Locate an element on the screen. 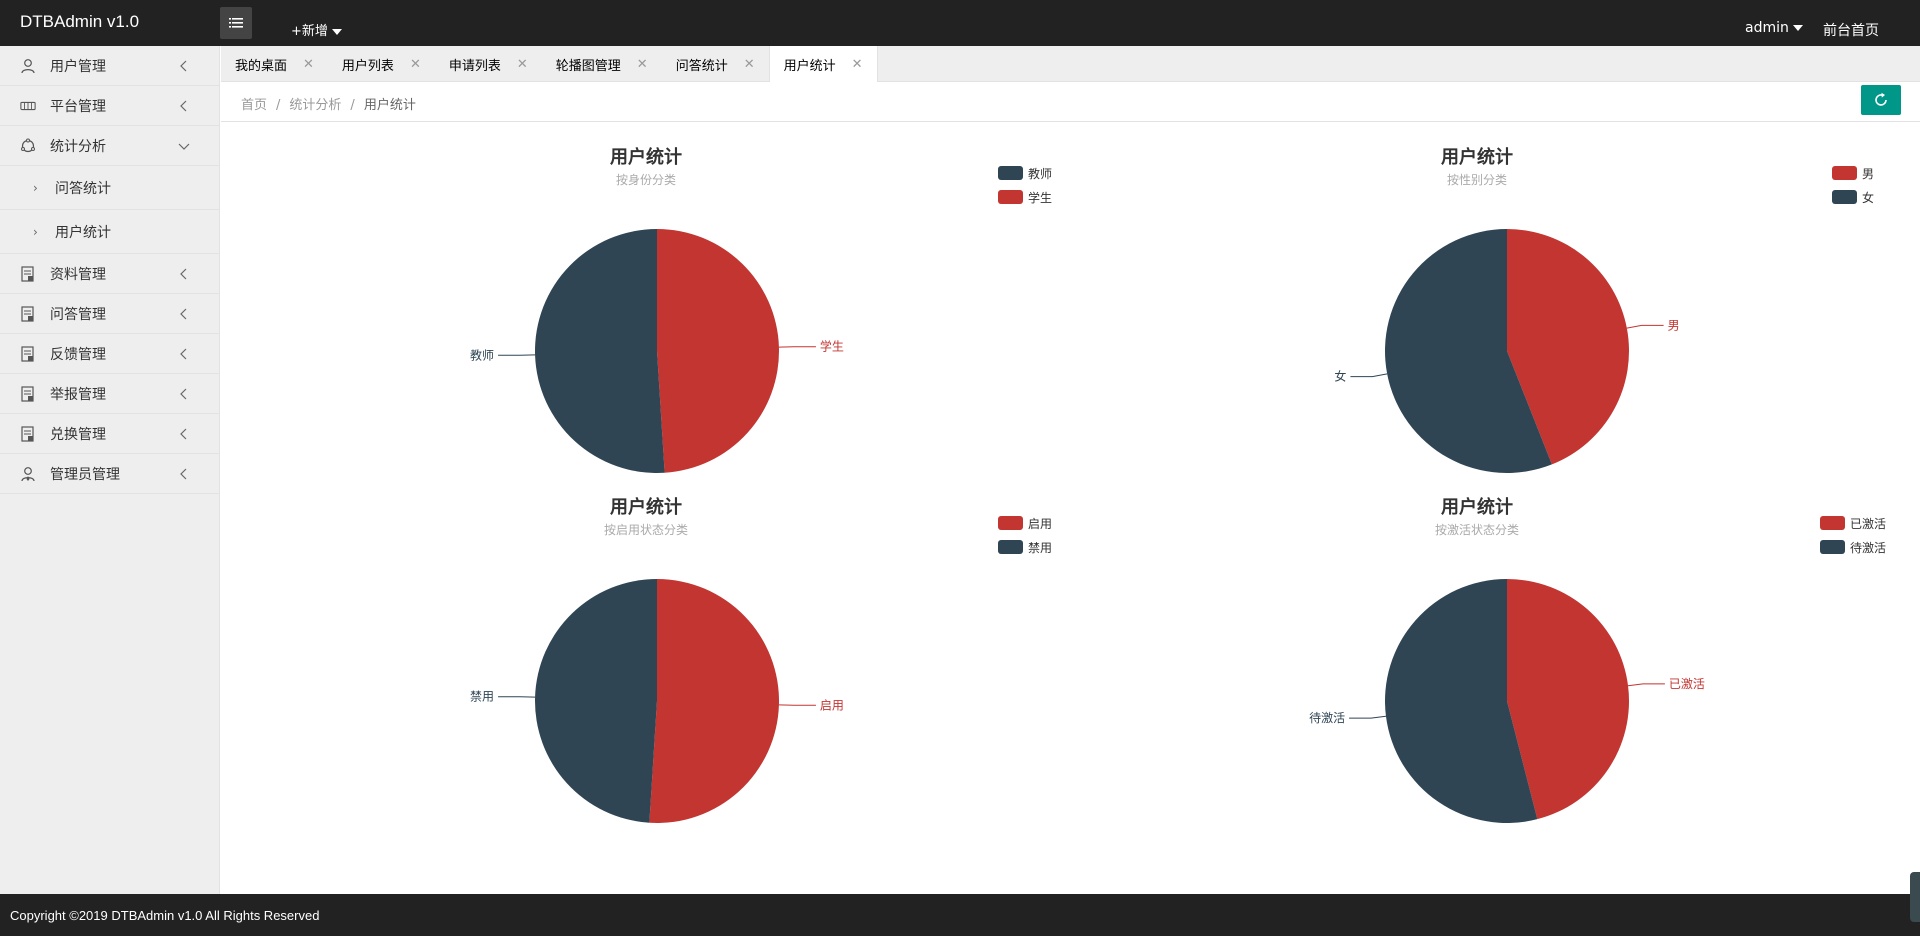  sidebar-item-label: 管理员管理 is located at coordinates (85, 474).